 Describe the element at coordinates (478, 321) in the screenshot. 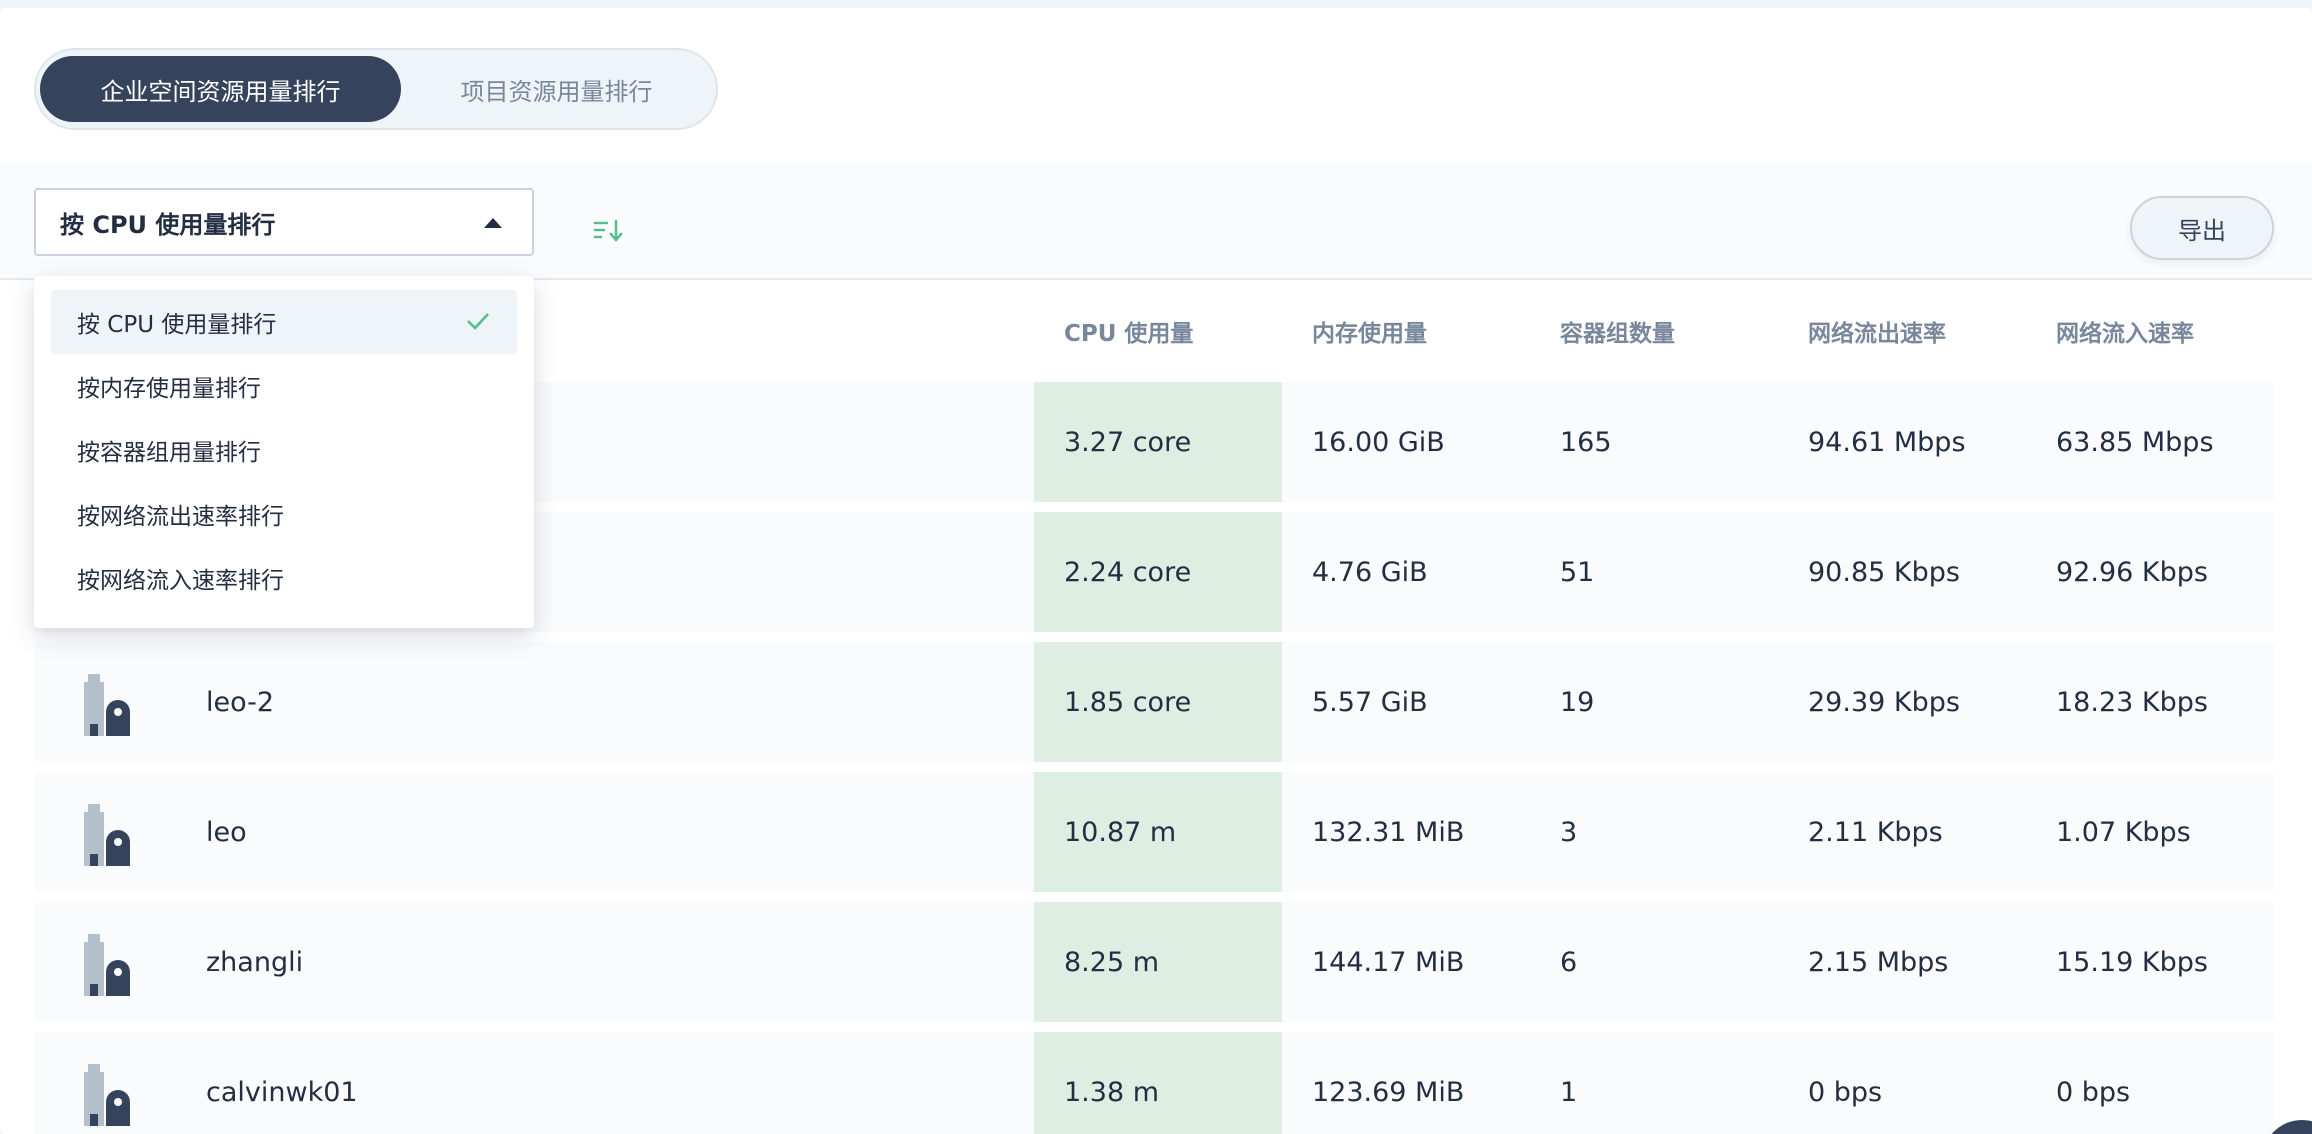

I see `check-icon` at that location.